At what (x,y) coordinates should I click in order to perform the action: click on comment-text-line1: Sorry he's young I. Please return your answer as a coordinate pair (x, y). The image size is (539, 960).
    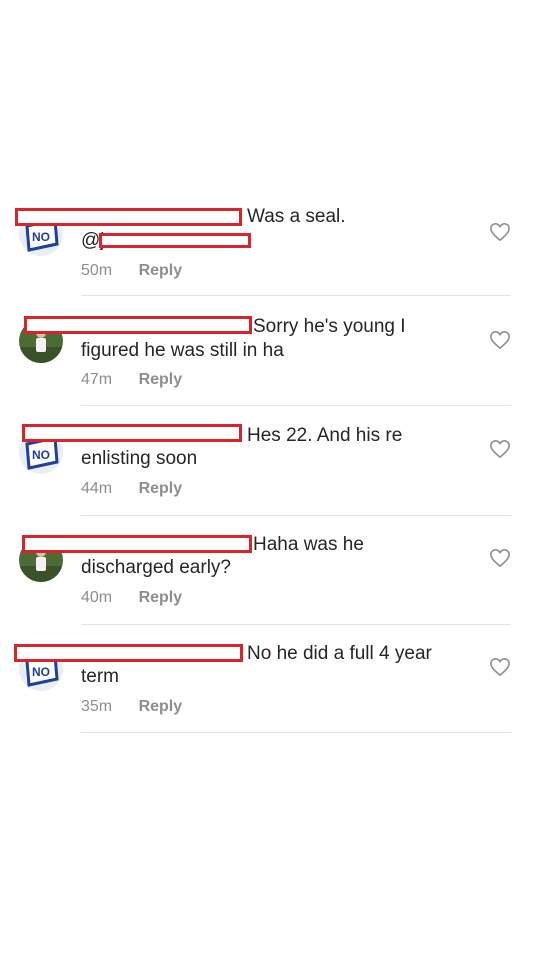
    Looking at the image, I should click on (329, 326).